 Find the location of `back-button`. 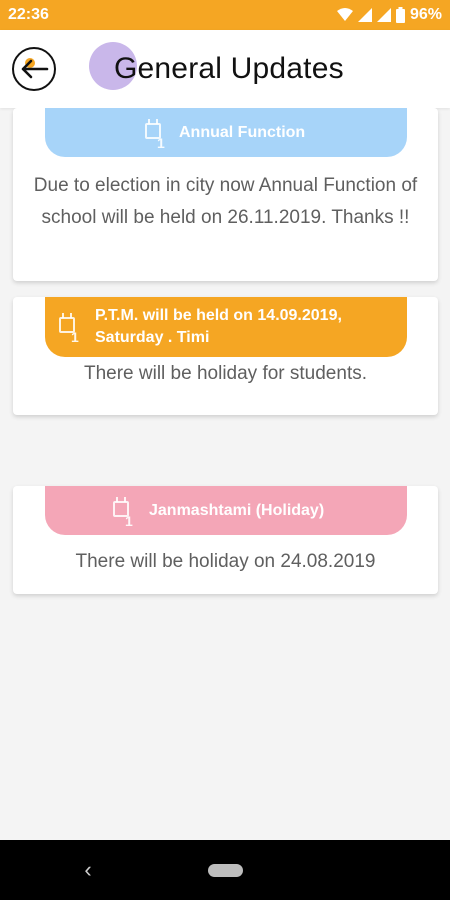

back-button is located at coordinates (34, 69).